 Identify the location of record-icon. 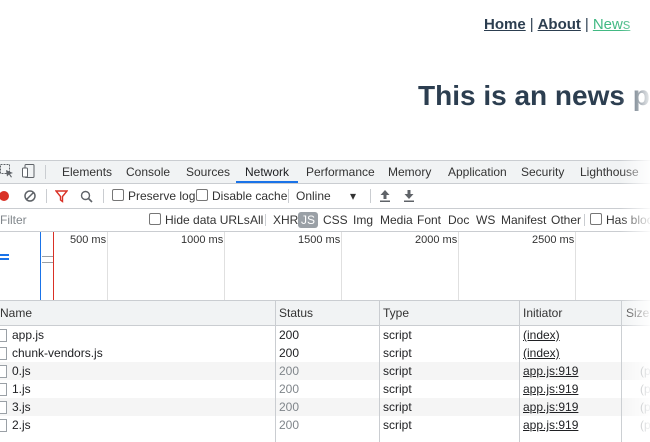
(5, 196).